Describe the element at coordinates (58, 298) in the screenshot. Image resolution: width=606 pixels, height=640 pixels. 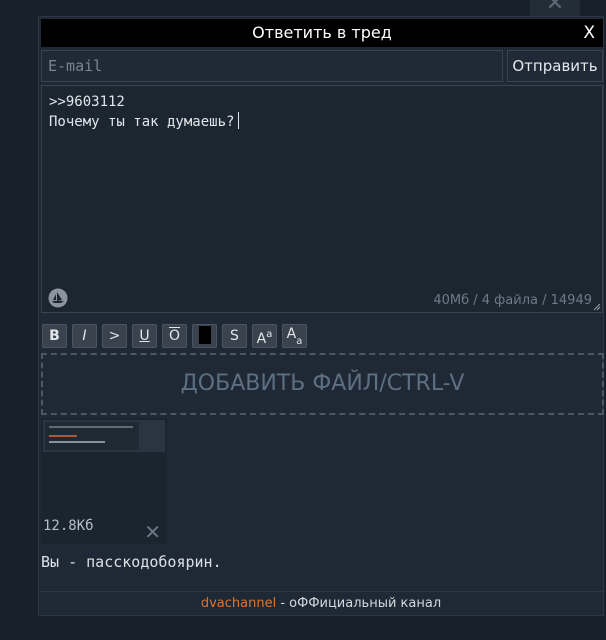
I see `ship-icon` at that location.